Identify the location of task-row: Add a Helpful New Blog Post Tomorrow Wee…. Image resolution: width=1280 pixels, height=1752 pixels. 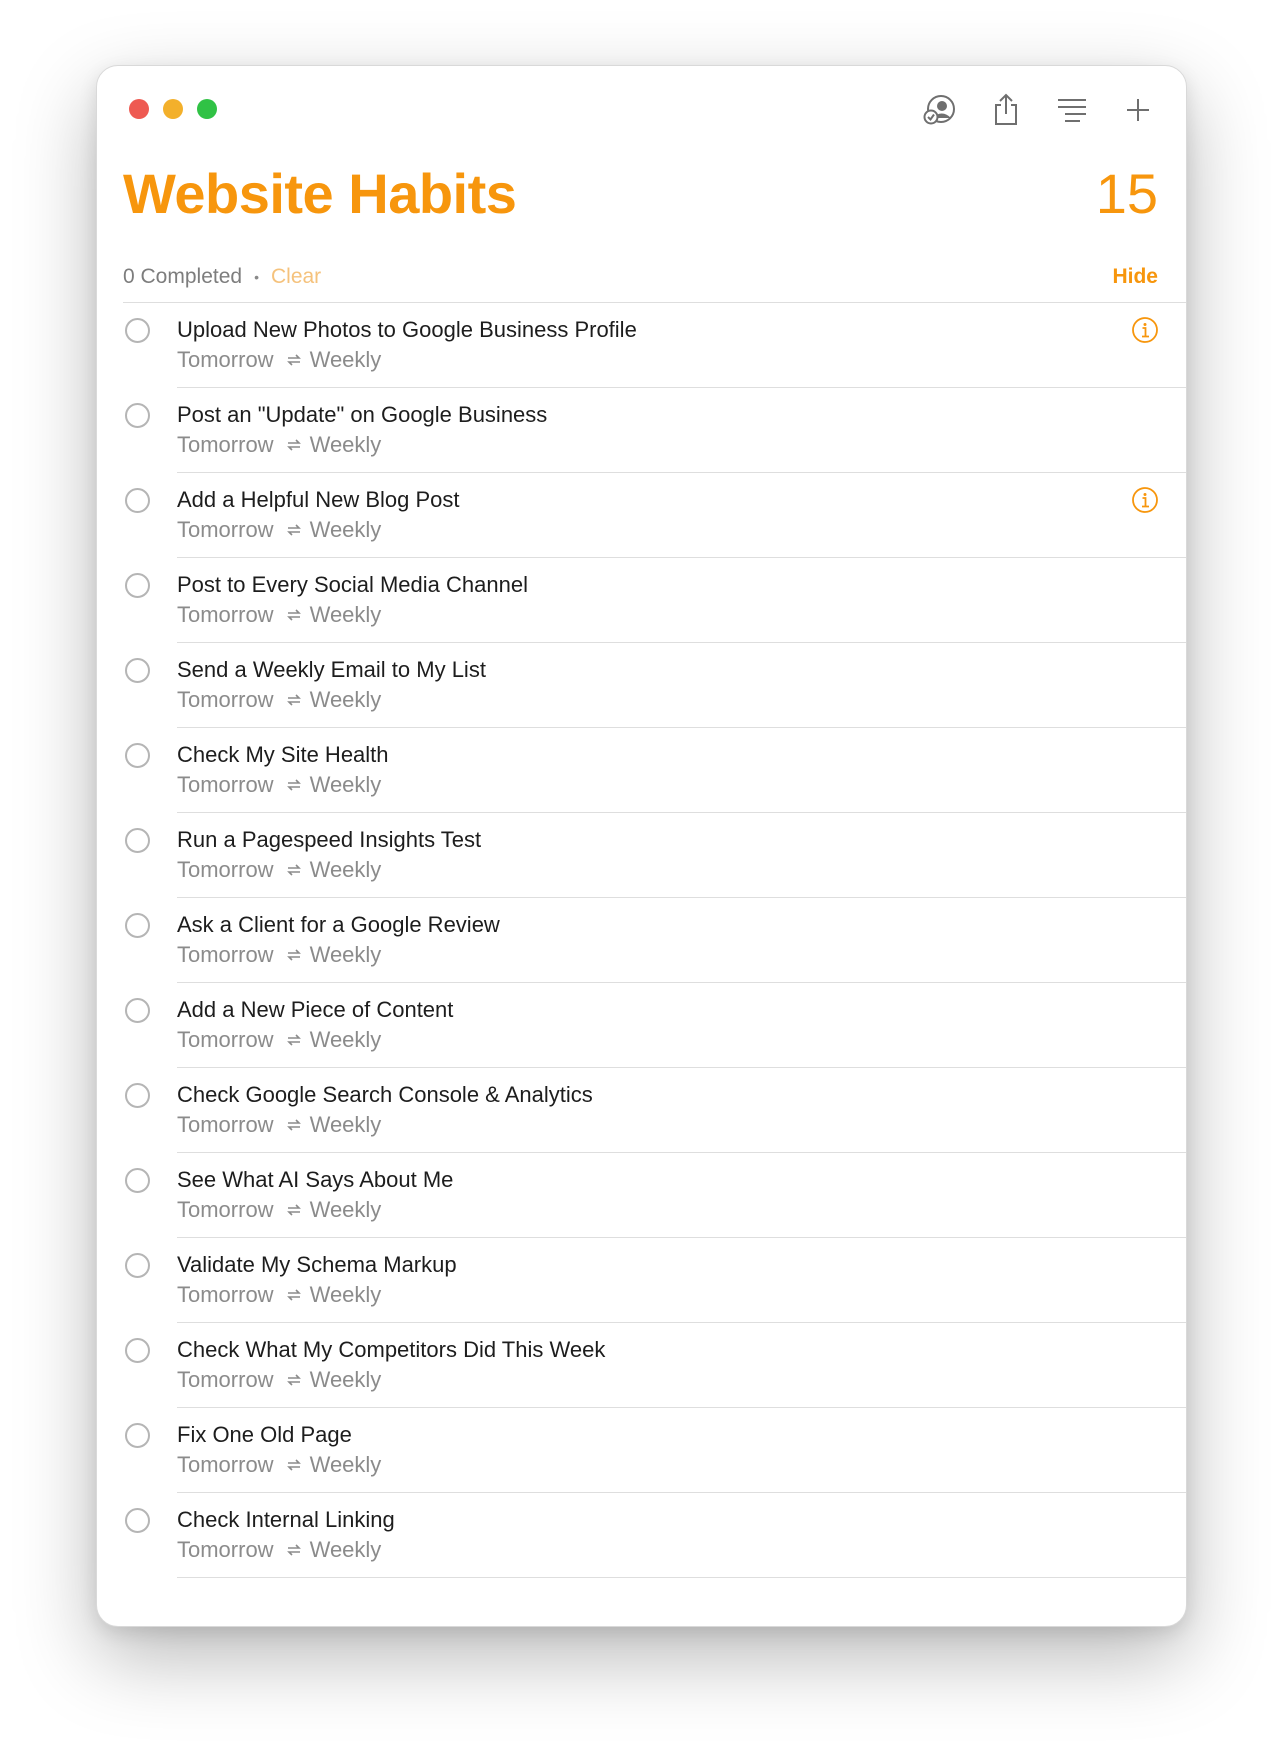
(641, 515).